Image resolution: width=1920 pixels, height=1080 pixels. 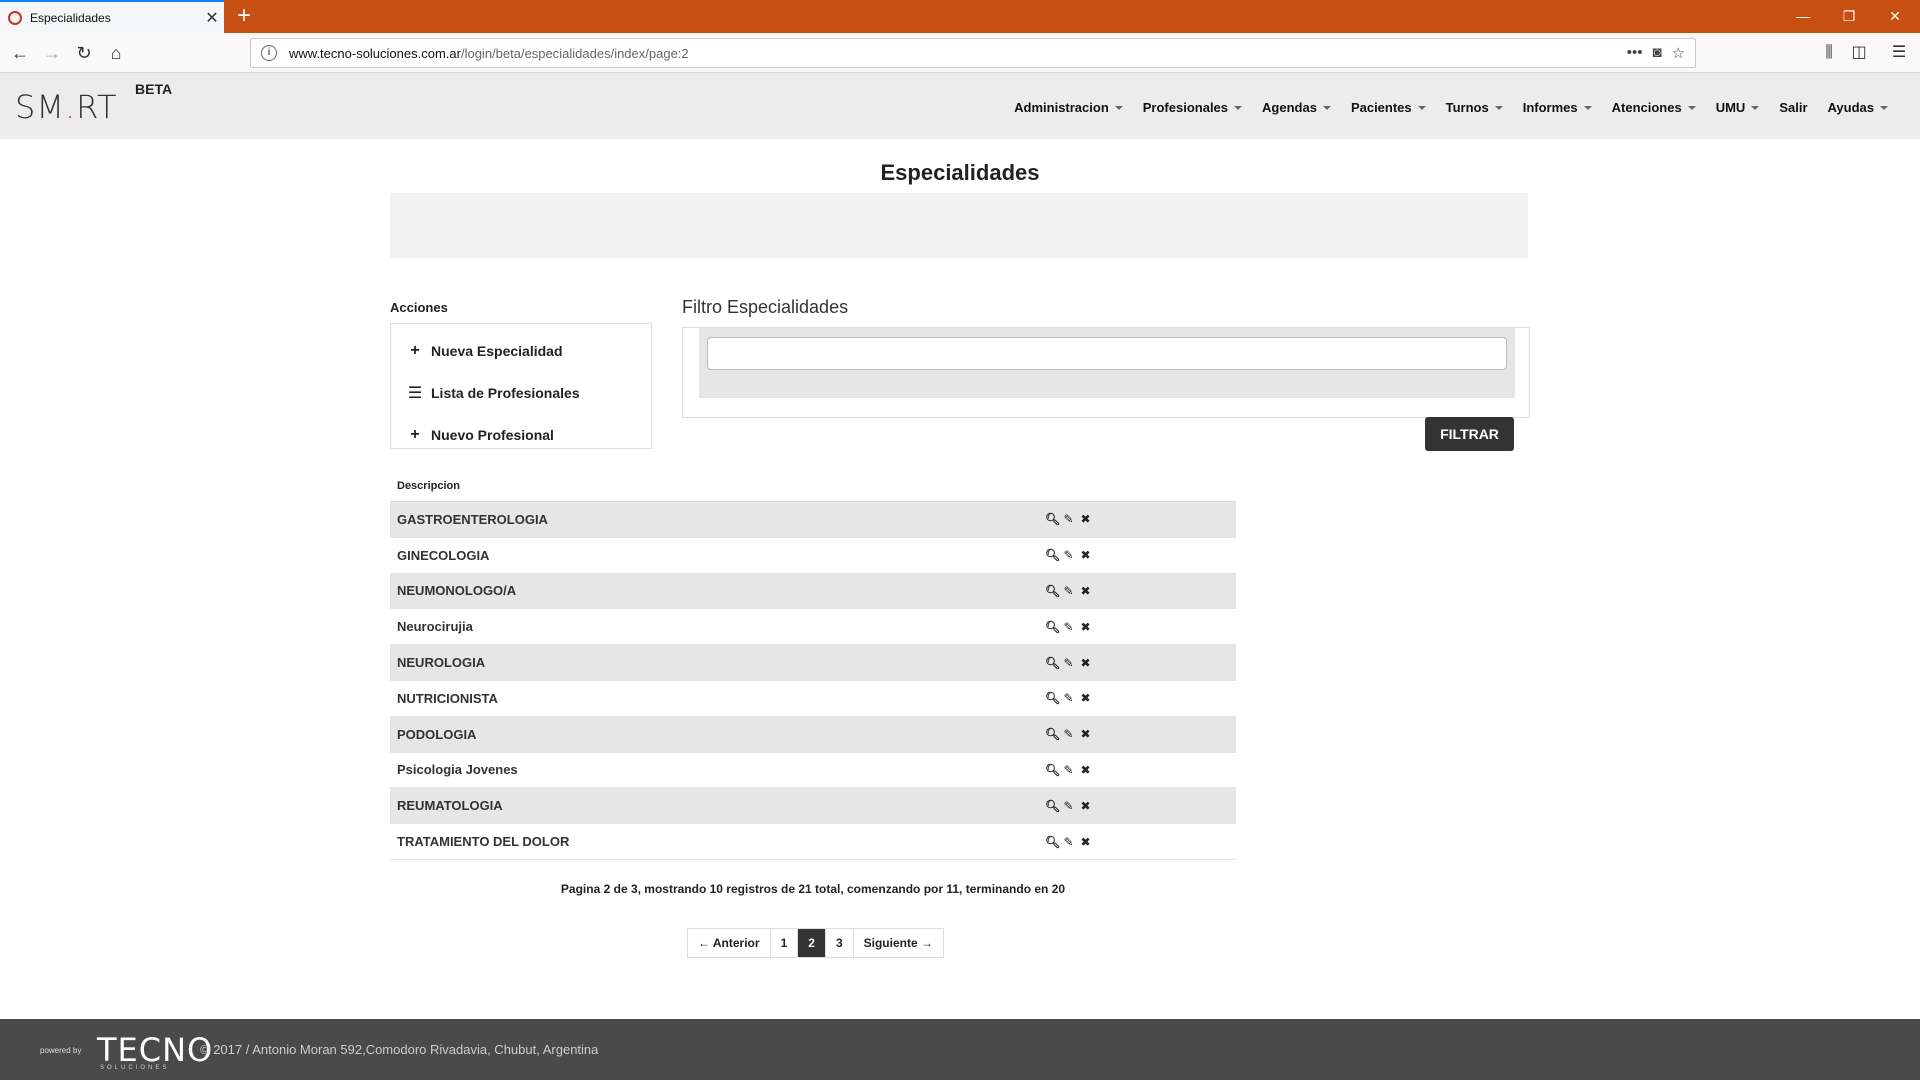 What do you see at coordinates (729, 943) in the screenshot?
I see `prev-page-button: ← Anterior` at bounding box center [729, 943].